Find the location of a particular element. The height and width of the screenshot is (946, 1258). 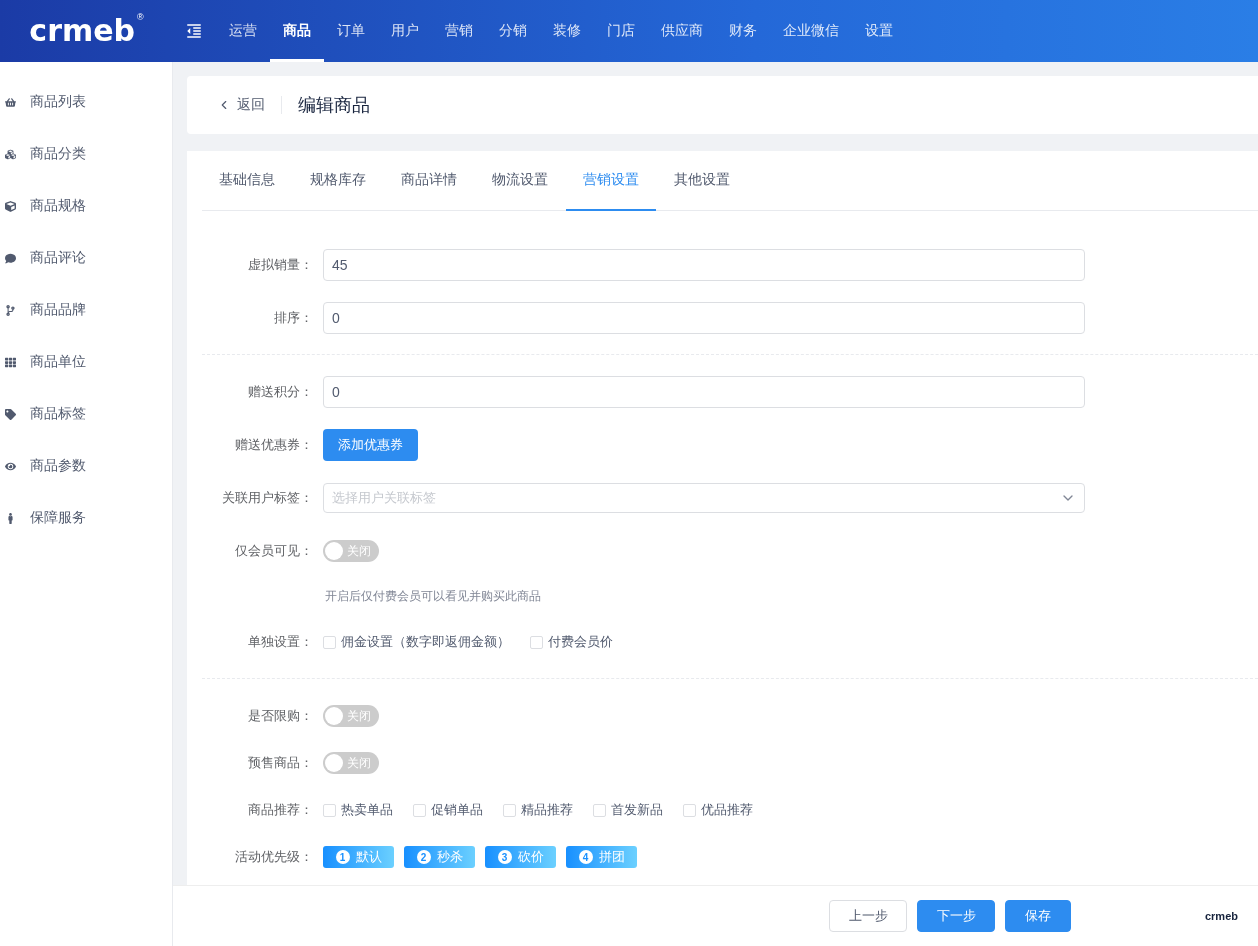

field-label: 排序： is located at coordinates (293, 318).